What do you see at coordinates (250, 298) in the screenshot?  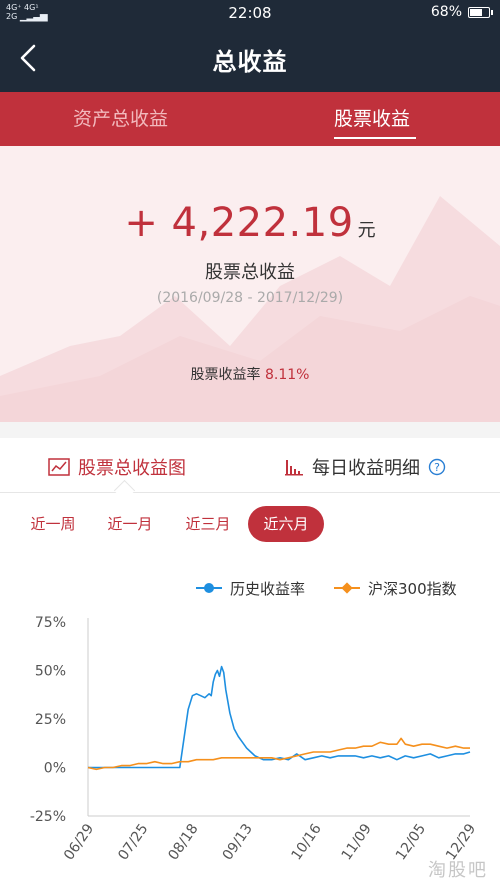 I see `date-range: (2016/09/28 - 2017/12/29)` at bounding box center [250, 298].